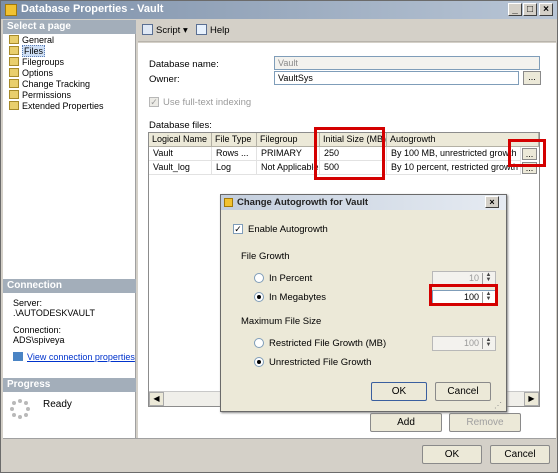  What do you see at coordinates (69, 385) in the screenshot?
I see `progress-header: Progress` at bounding box center [69, 385].